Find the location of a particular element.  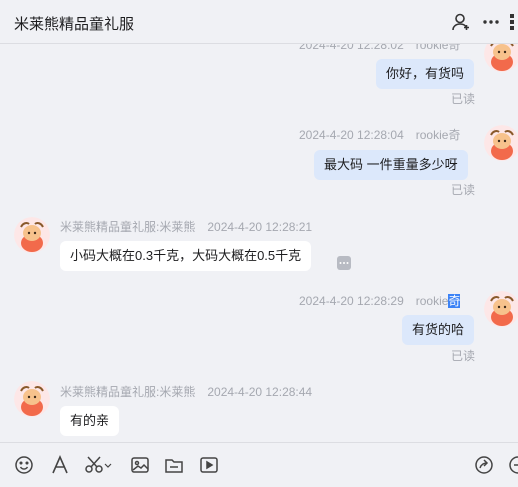

share-icon is located at coordinates (484, 465).